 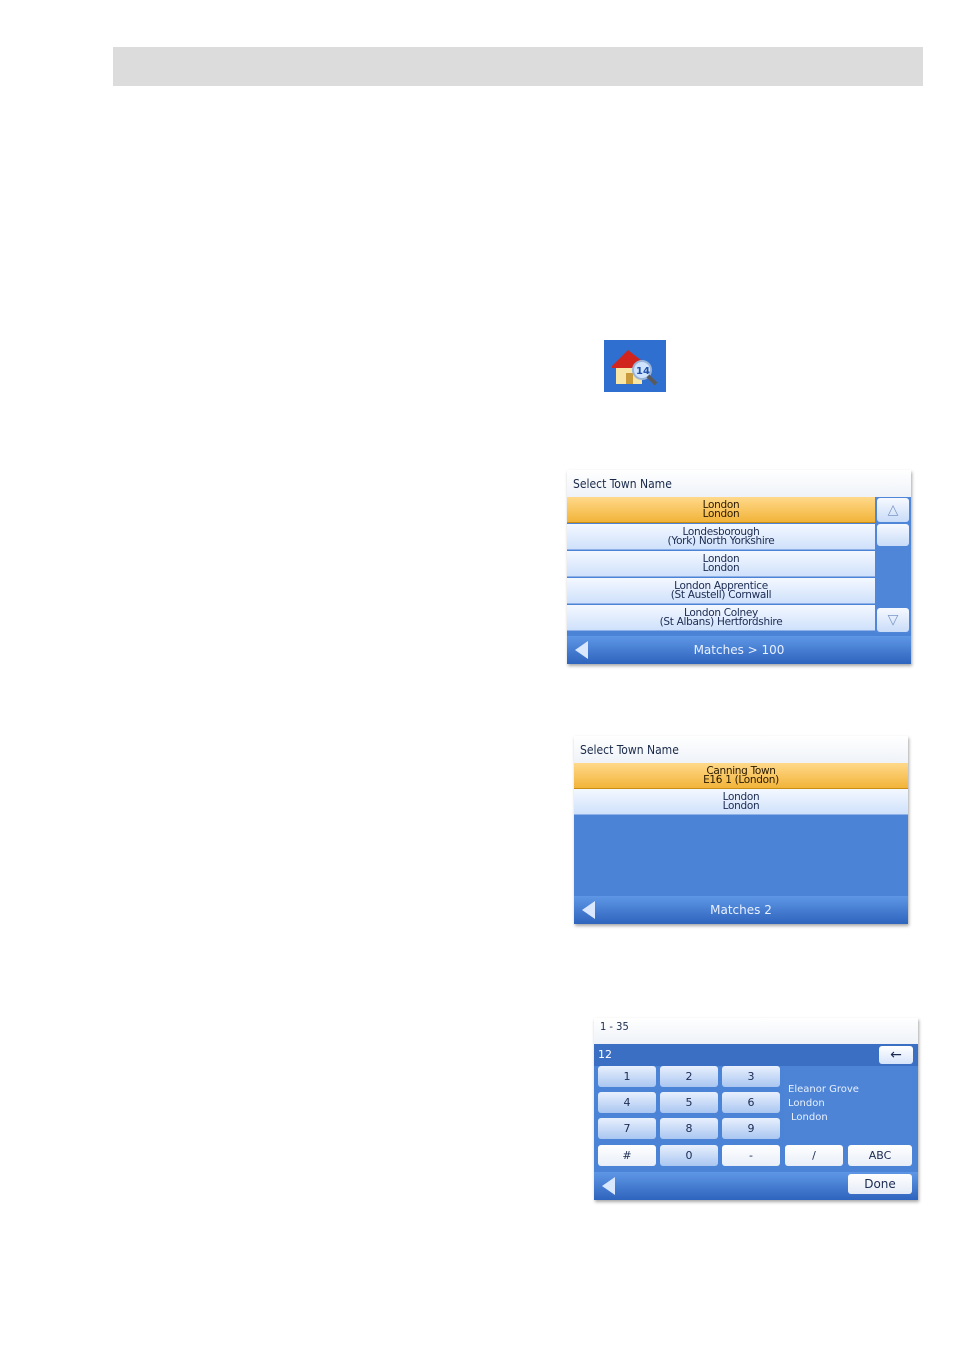 I want to click on abc-button: ABC, so click(x=880, y=1155).